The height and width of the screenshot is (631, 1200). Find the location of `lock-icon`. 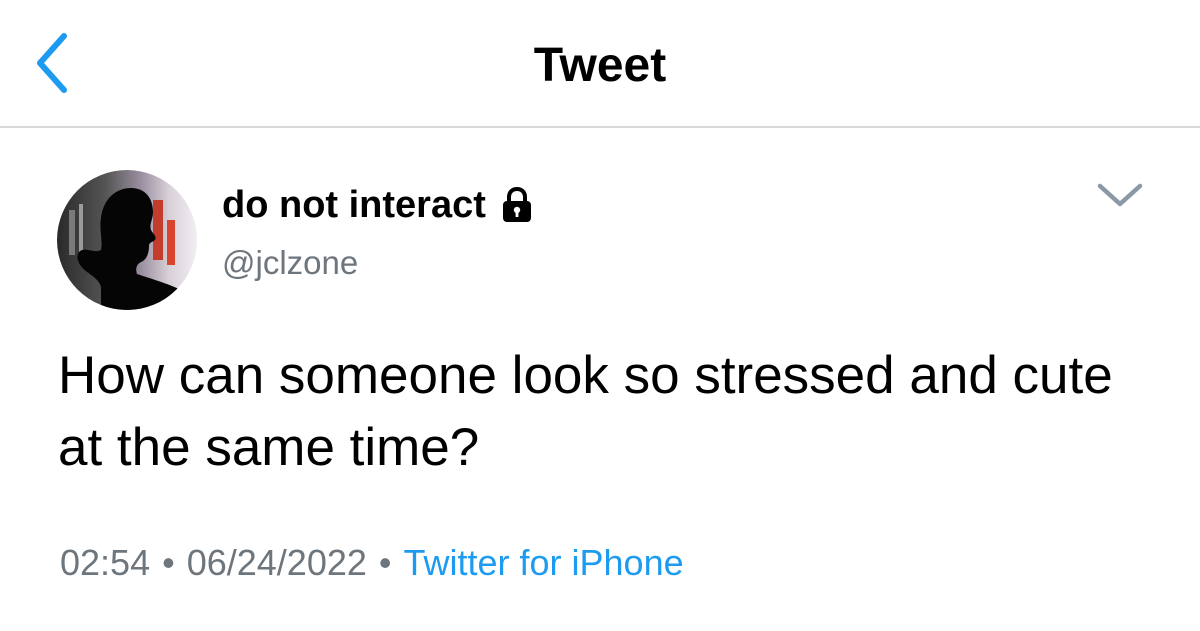

lock-icon is located at coordinates (517, 205).